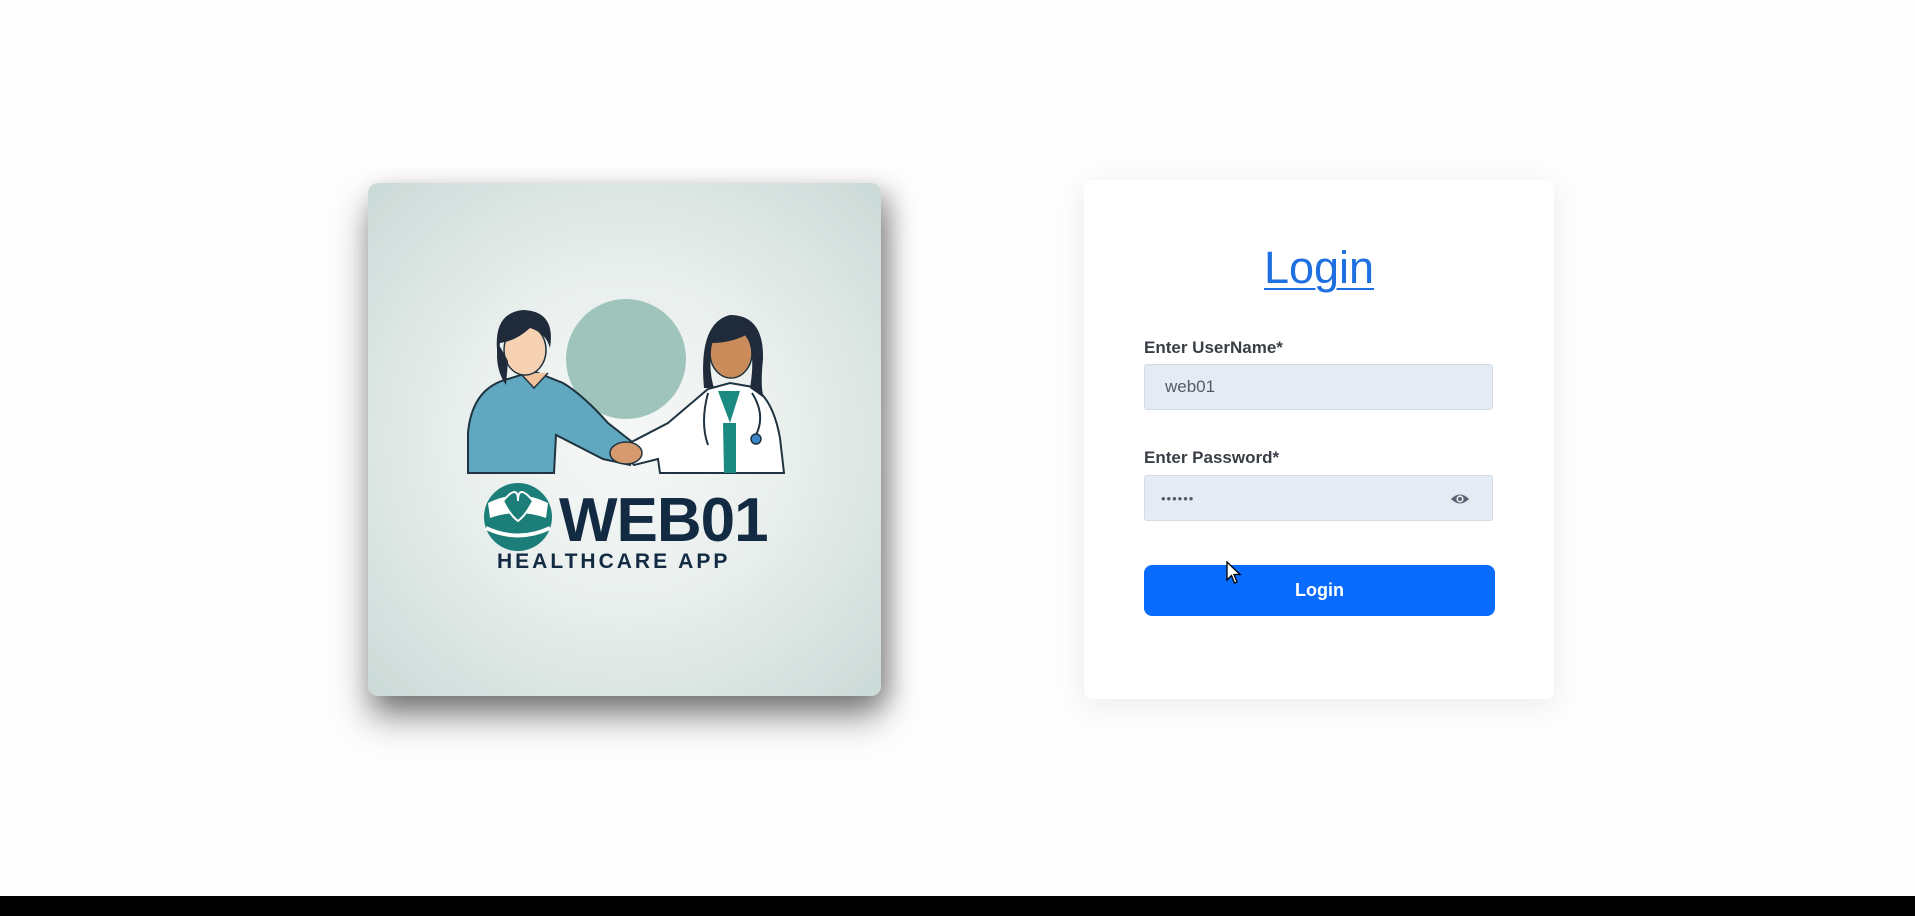 This screenshot has height=916, width=1915. What do you see at coordinates (1460, 499) in the screenshot?
I see `eye-icon` at bounding box center [1460, 499].